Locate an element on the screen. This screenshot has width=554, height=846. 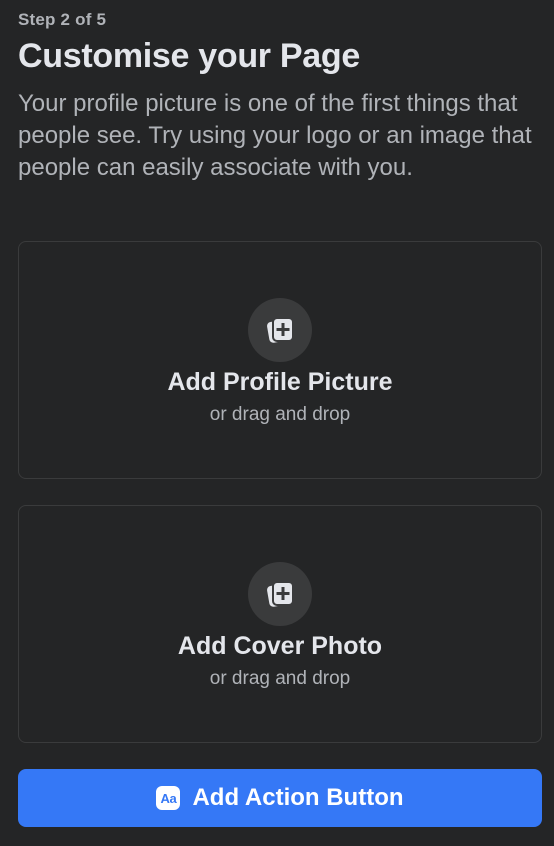
add-profile-picture-label: Add Profile Picture is located at coordinates (280, 382).